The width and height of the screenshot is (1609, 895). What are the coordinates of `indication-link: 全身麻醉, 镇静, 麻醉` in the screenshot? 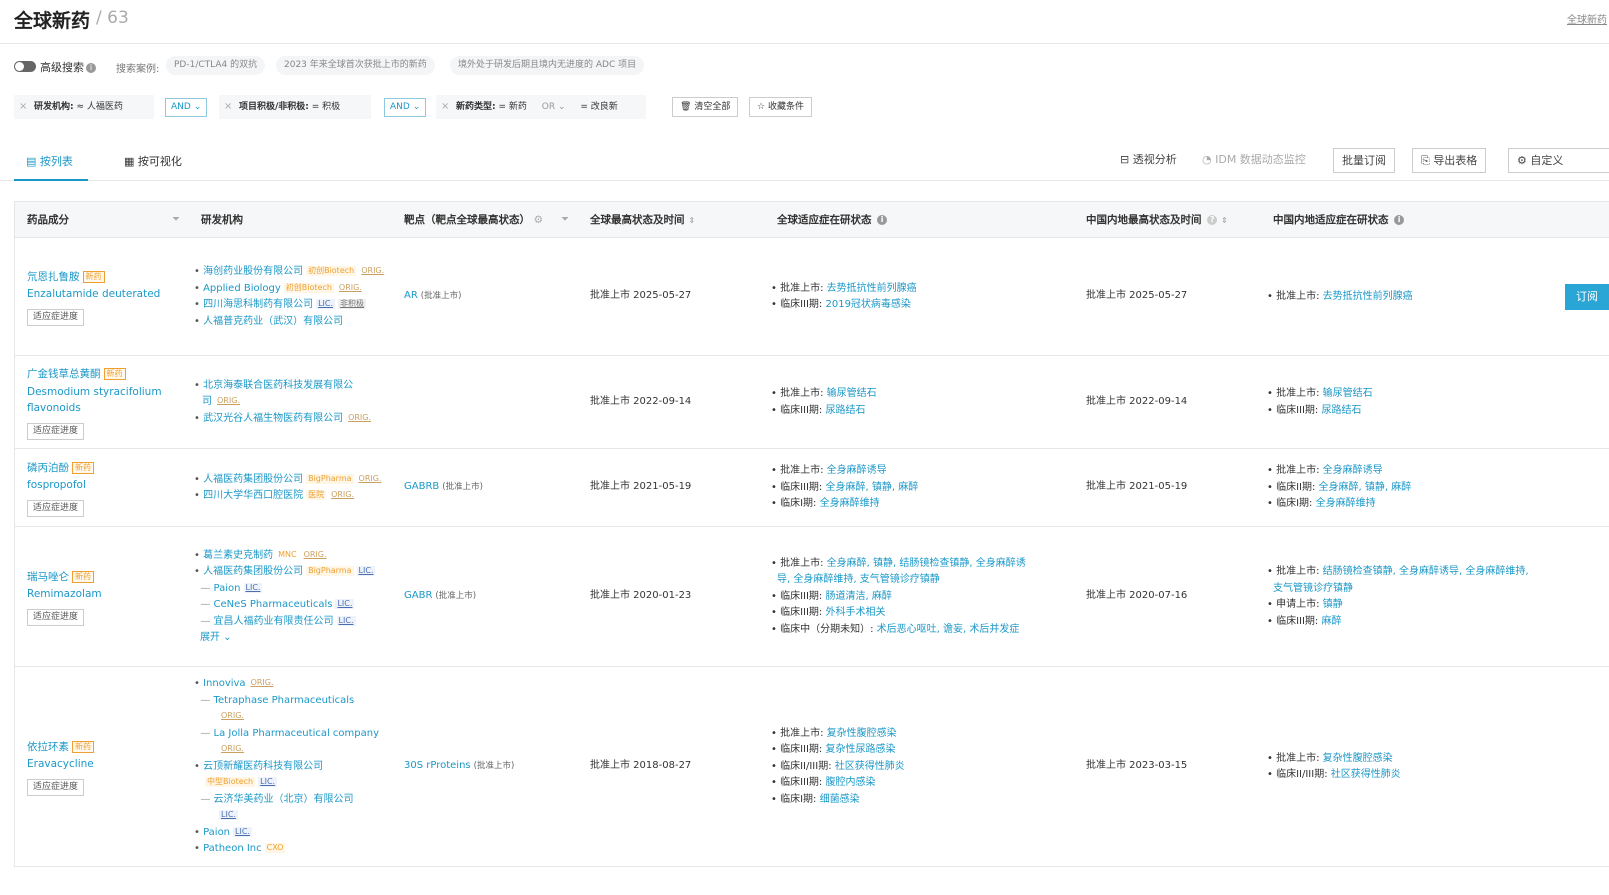 It's located at (1365, 487).